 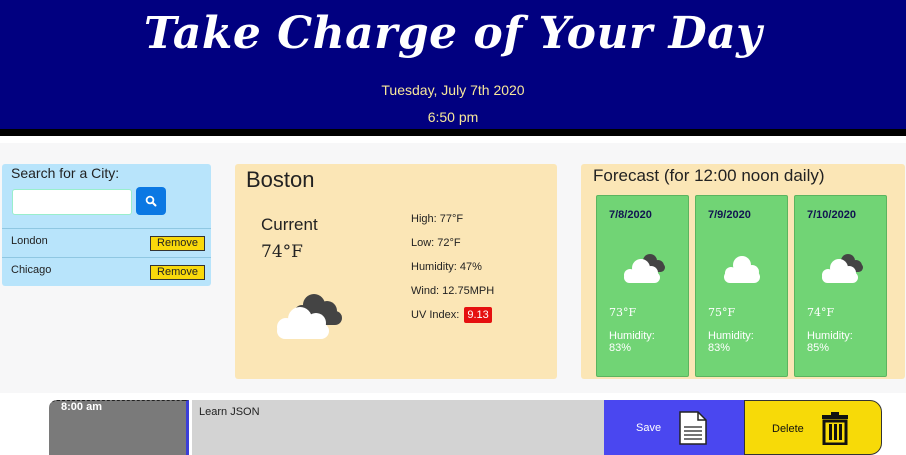 What do you see at coordinates (722, 312) in the screenshot?
I see `forecast-temperature: 75°F` at bounding box center [722, 312].